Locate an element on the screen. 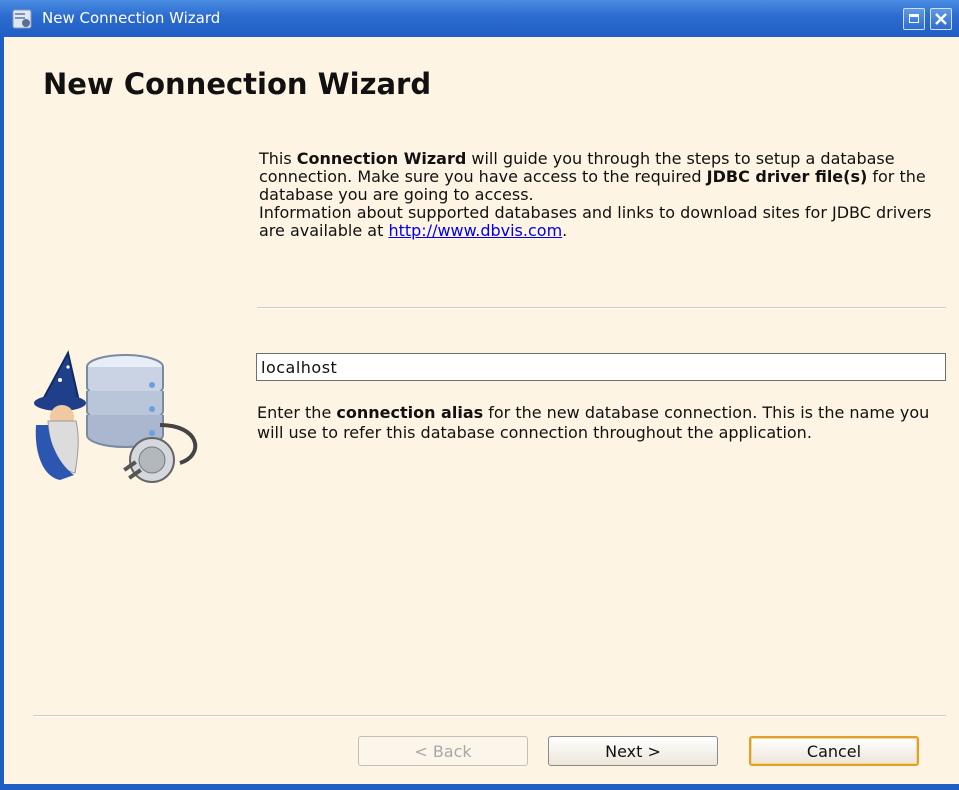  next-button: Next > is located at coordinates (633, 751).